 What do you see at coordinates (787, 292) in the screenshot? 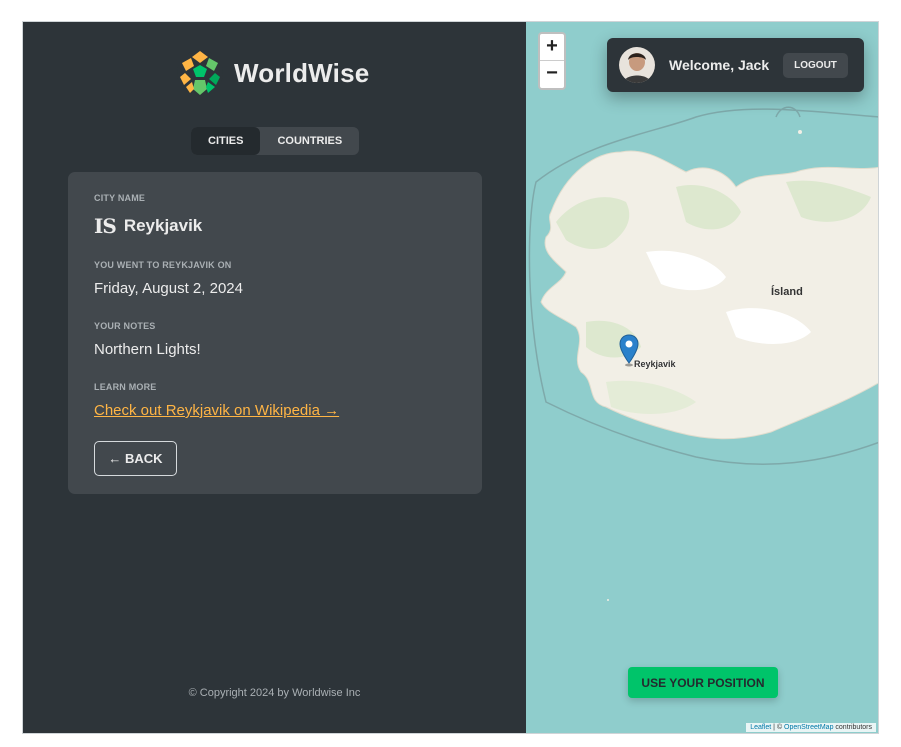
I see `country-map-label: Ísland` at bounding box center [787, 292].